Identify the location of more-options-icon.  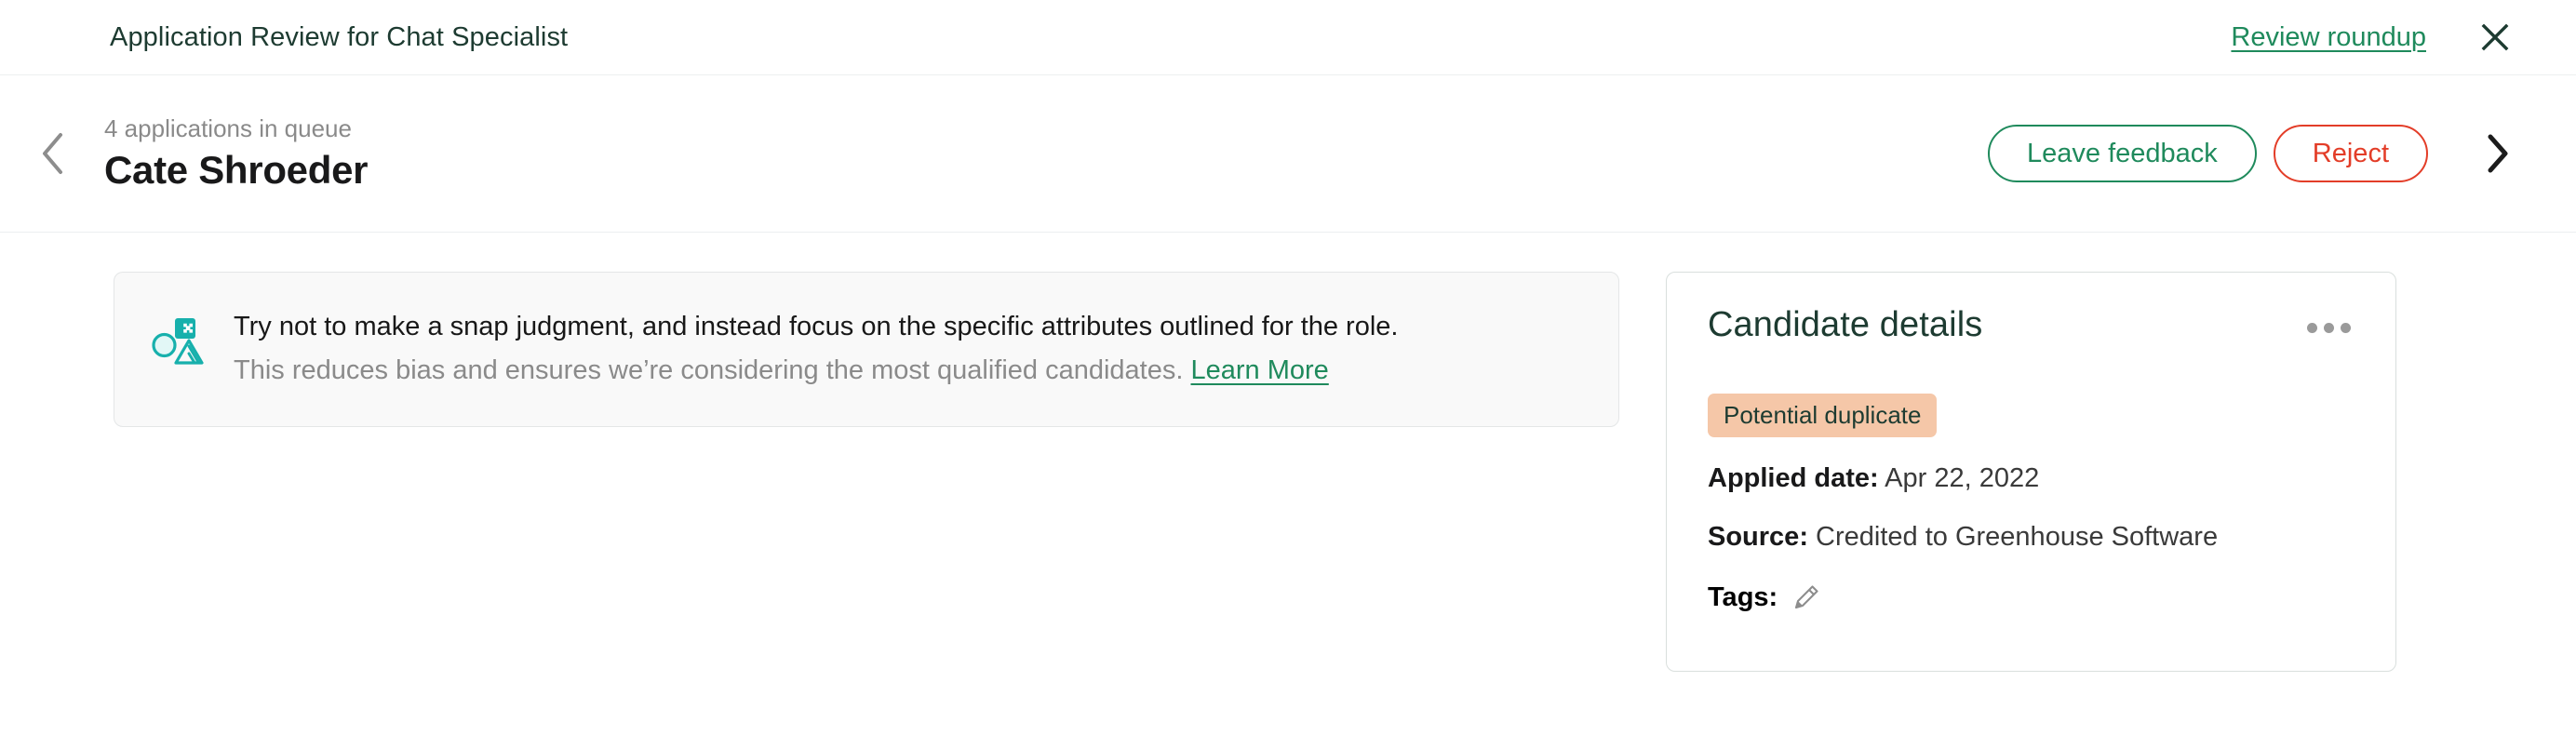
(2312, 328).